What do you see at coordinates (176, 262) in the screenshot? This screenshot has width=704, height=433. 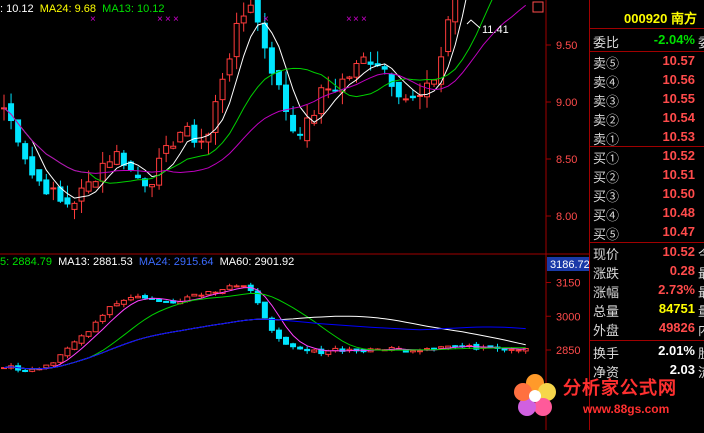 I see `legend-b-ma24: MA24: 2915.64` at bounding box center [176, 262].